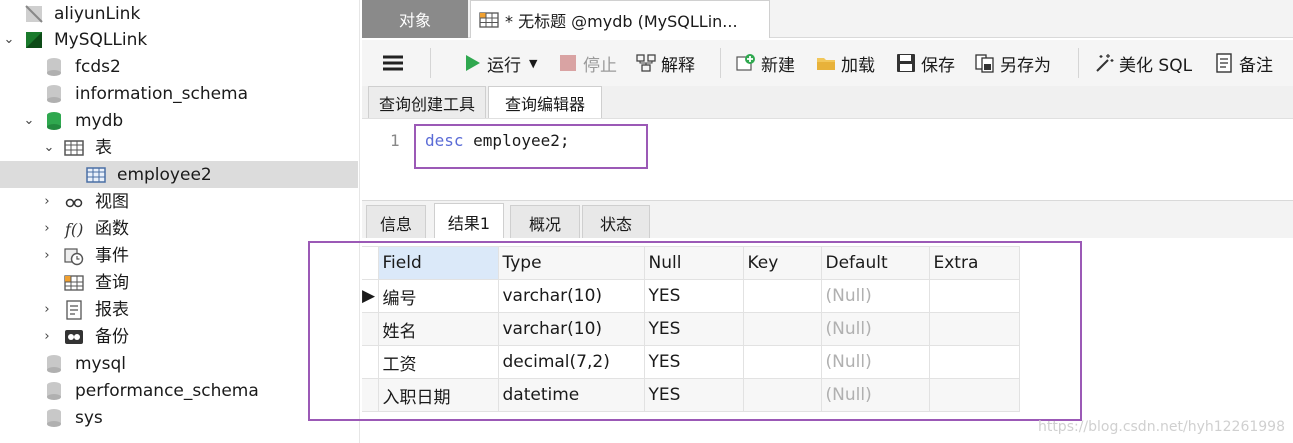  Describe the element at coordinates (1256, 65) in the screenshot. I see `note-label: 备注` at that location.